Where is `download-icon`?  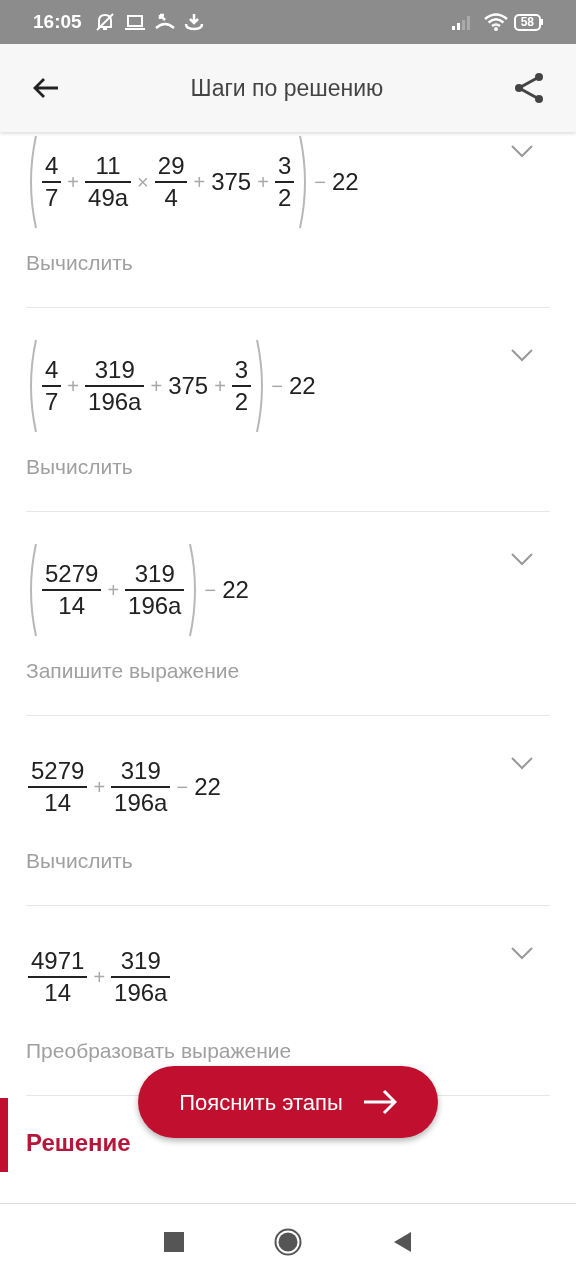 download-icon is located at coordinates (193, 22).